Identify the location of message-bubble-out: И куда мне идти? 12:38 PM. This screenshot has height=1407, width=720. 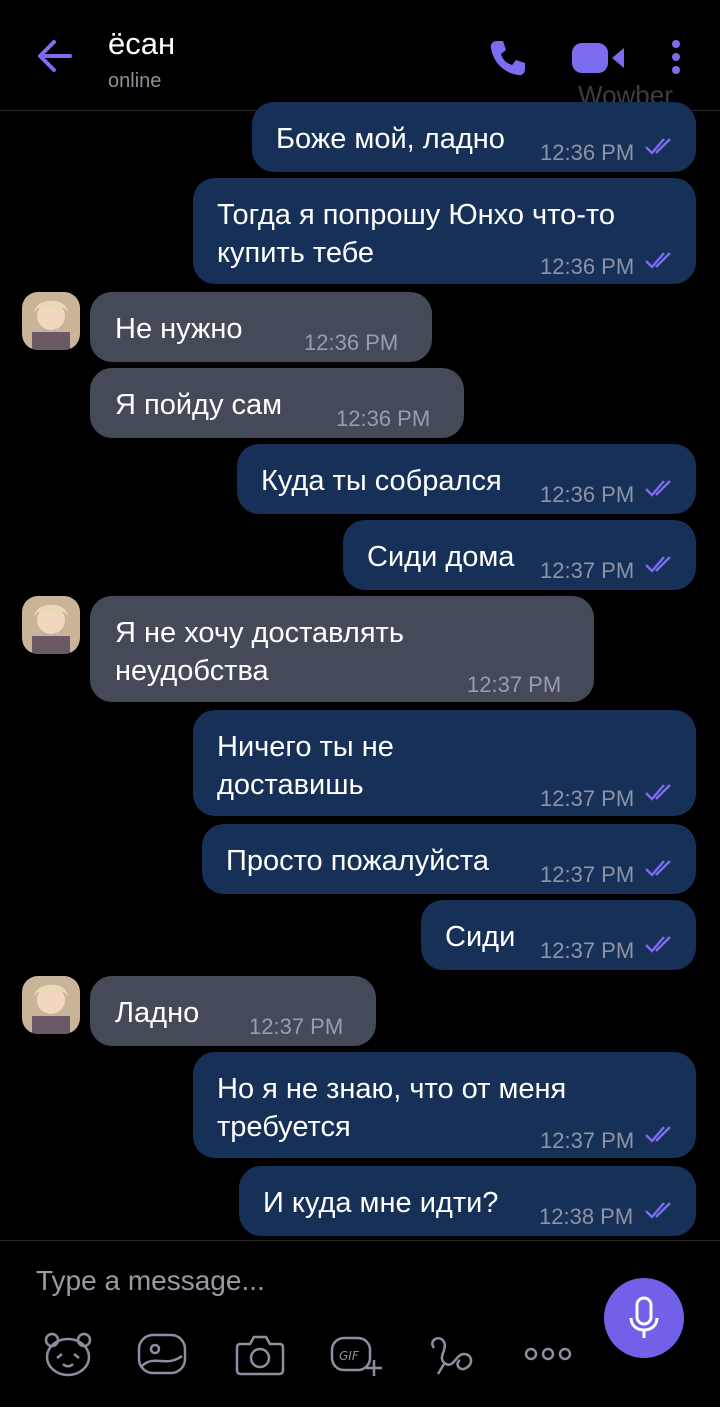
(467, 1201).